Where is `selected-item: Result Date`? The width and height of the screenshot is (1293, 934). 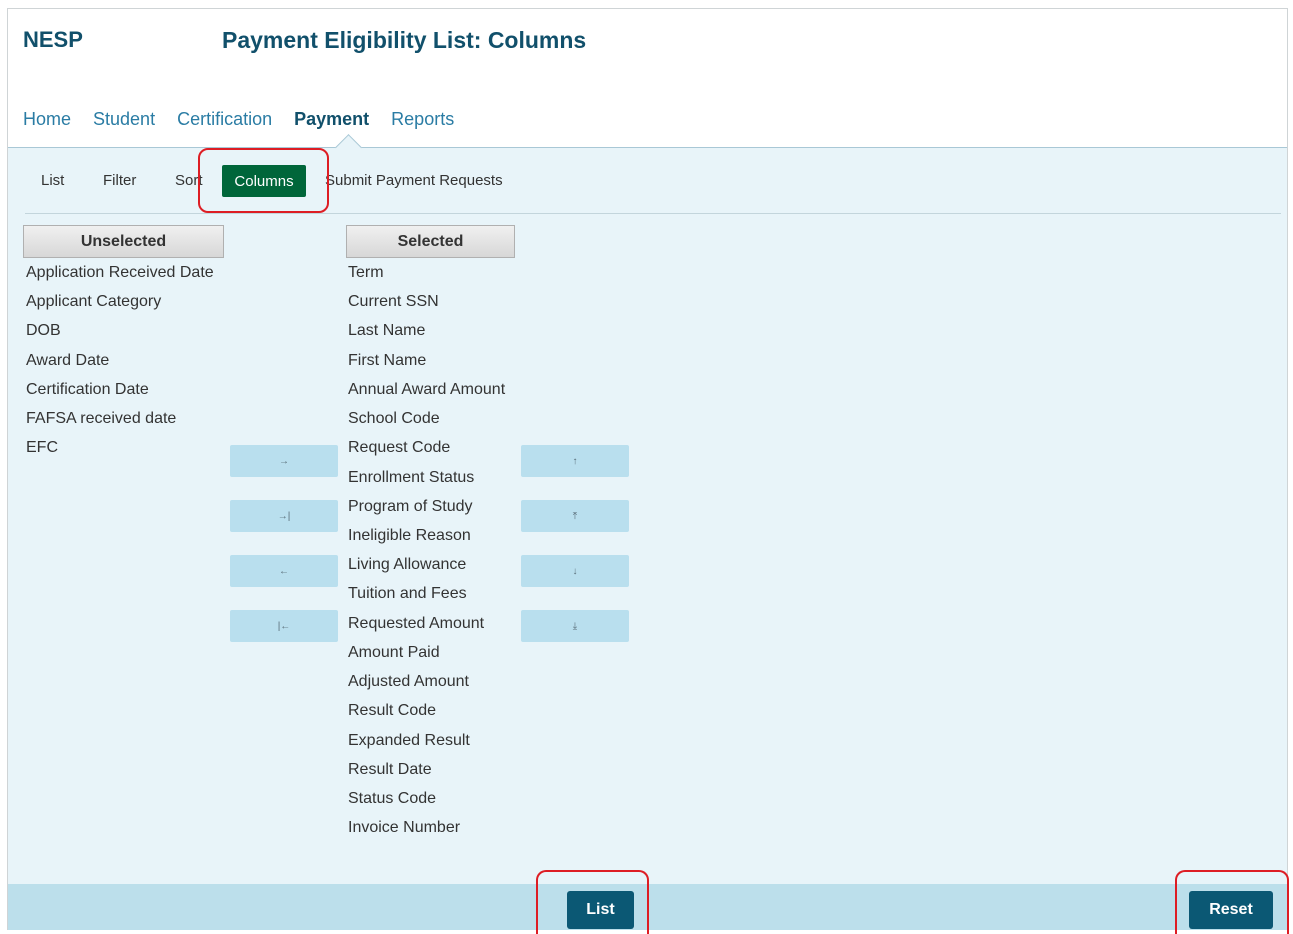
selected-item: Result Date is located at coordinates (390, 770).